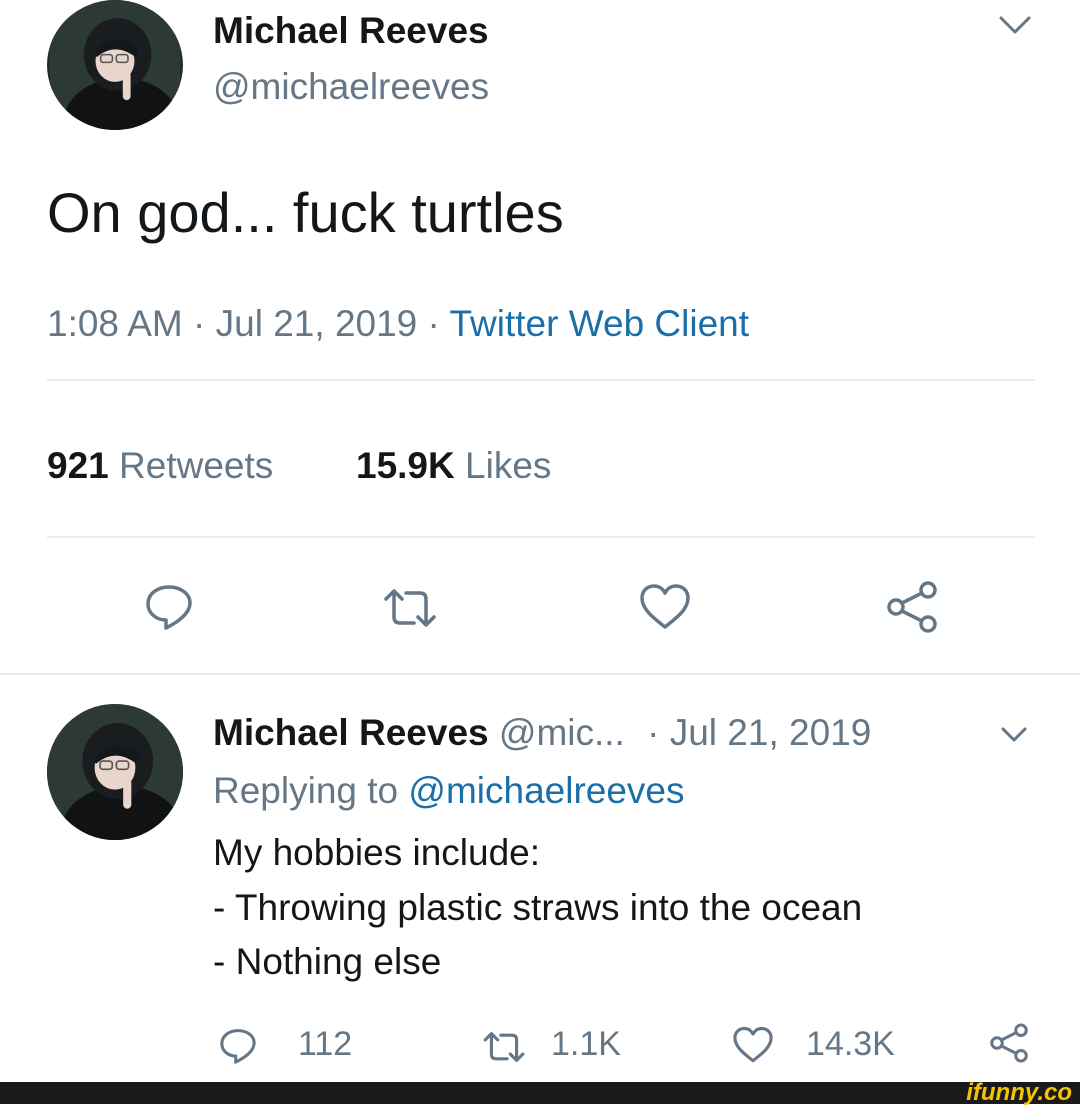  Describe the element at coordinates (351, 732) in the screenshot. I see `reply-author-name: Michael Reeves` at that location.